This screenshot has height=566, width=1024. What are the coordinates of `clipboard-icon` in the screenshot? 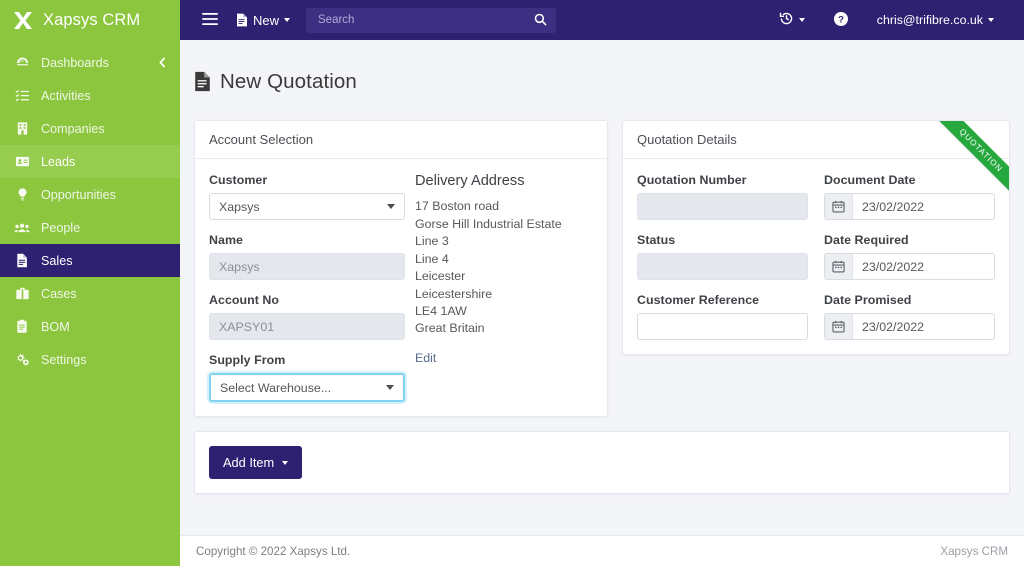 It's located at (22, 327).